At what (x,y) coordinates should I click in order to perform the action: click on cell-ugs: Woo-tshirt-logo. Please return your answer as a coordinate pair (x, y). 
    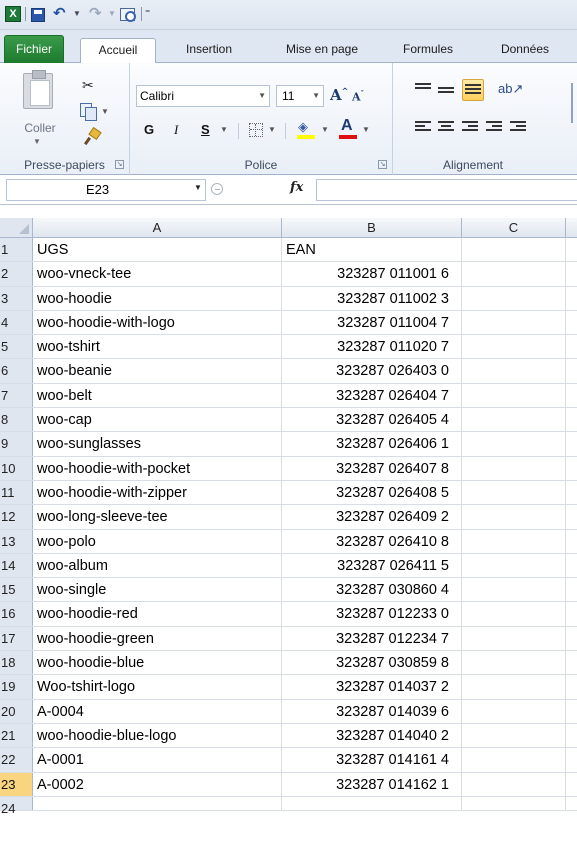
    Looking at the image, I should click on (157, 687).